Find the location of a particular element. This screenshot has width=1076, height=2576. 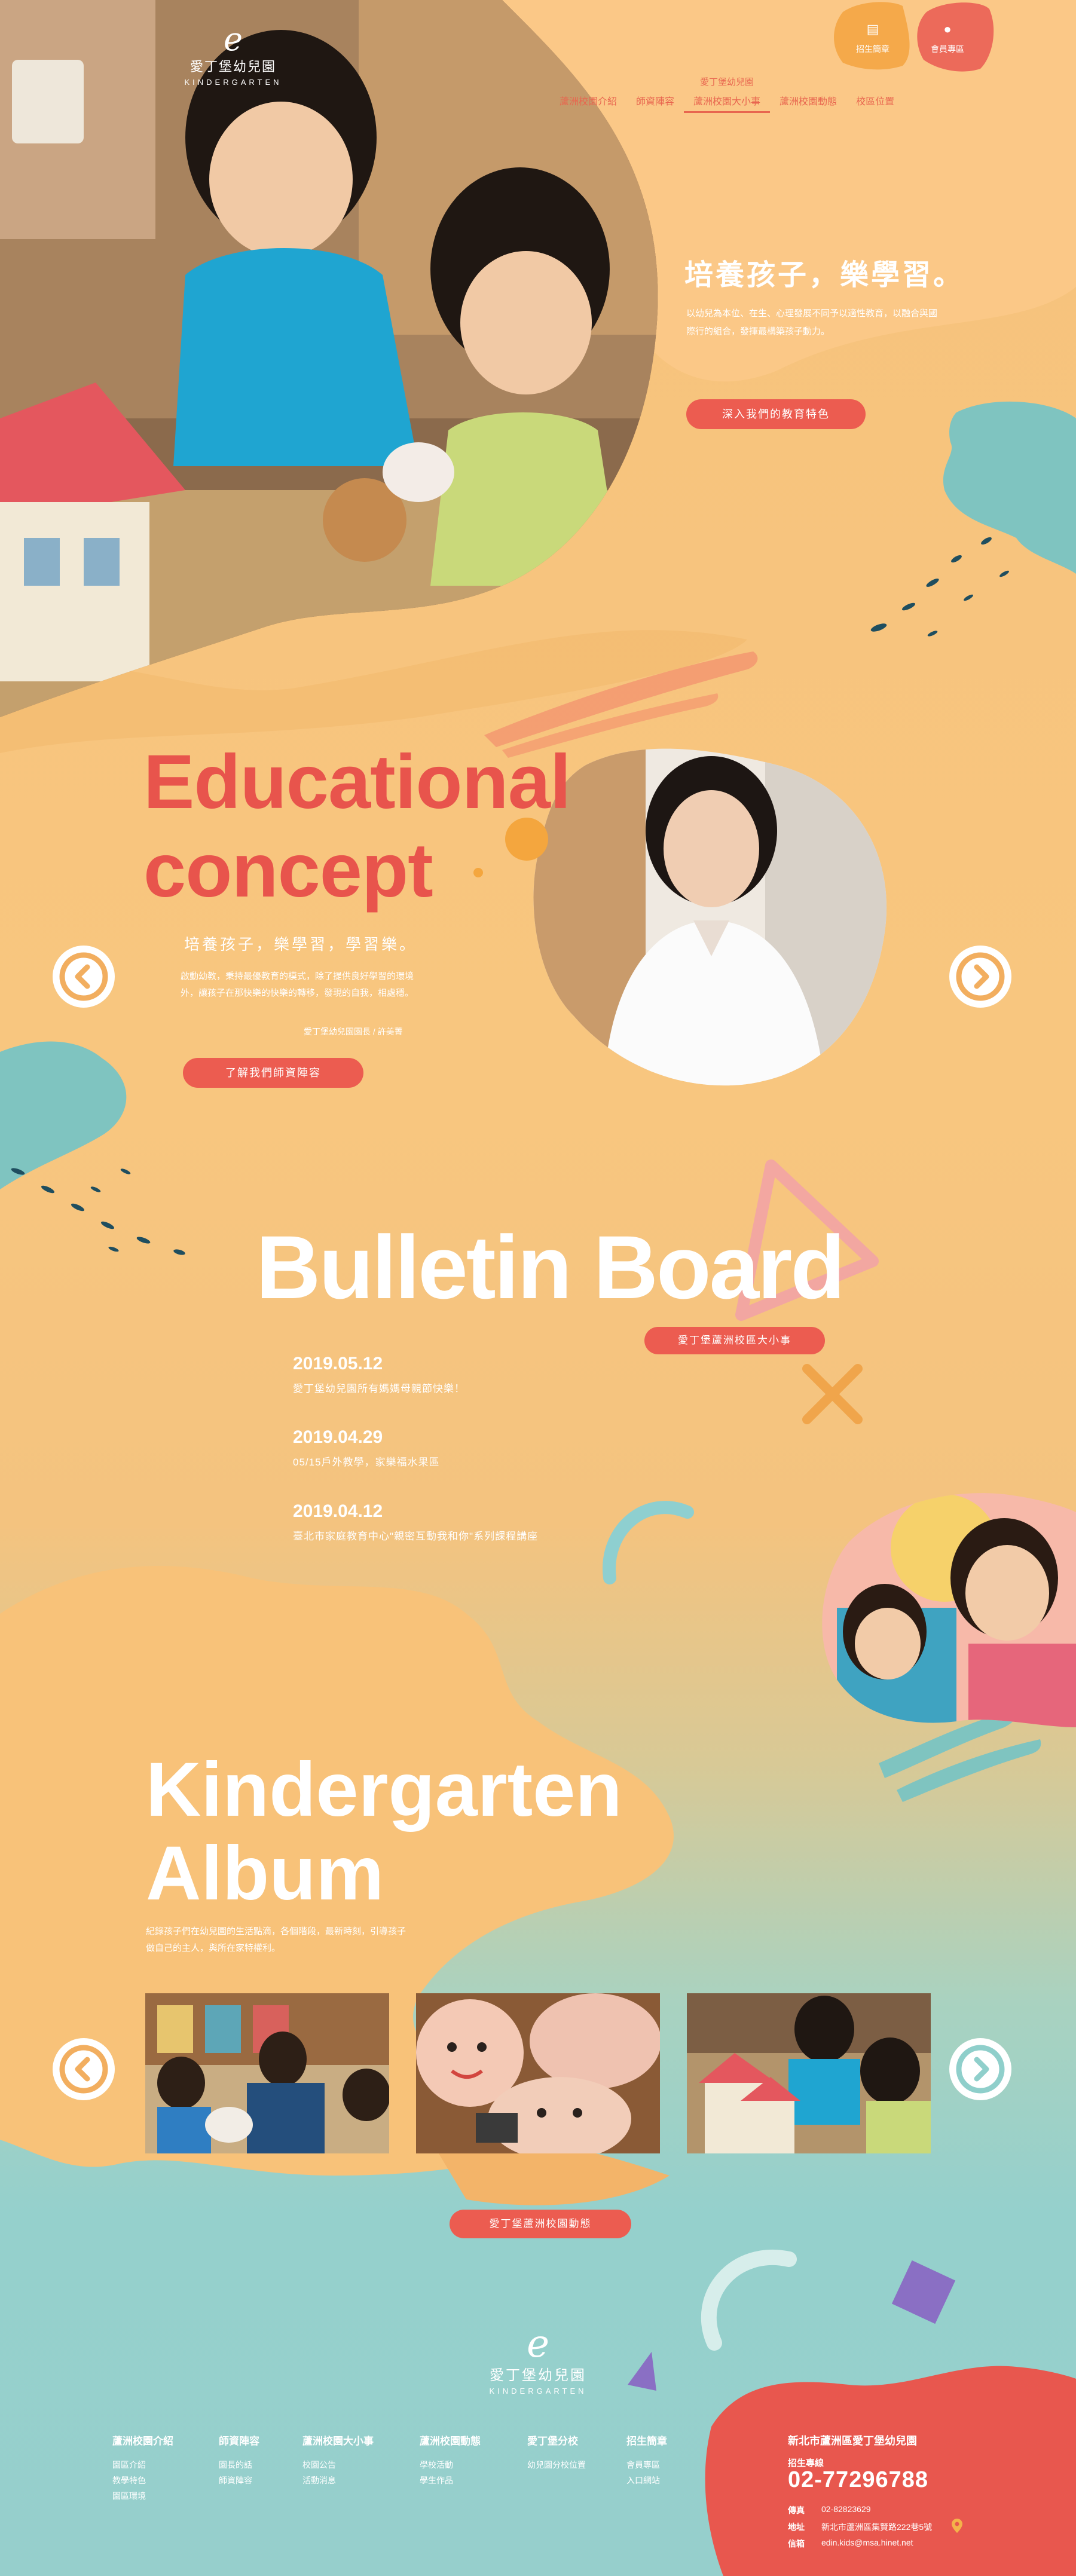

footer-column: 蘆洲校園介紹 園區介紹 教學特色 園區環境 is located at coordinates (142, 2468).